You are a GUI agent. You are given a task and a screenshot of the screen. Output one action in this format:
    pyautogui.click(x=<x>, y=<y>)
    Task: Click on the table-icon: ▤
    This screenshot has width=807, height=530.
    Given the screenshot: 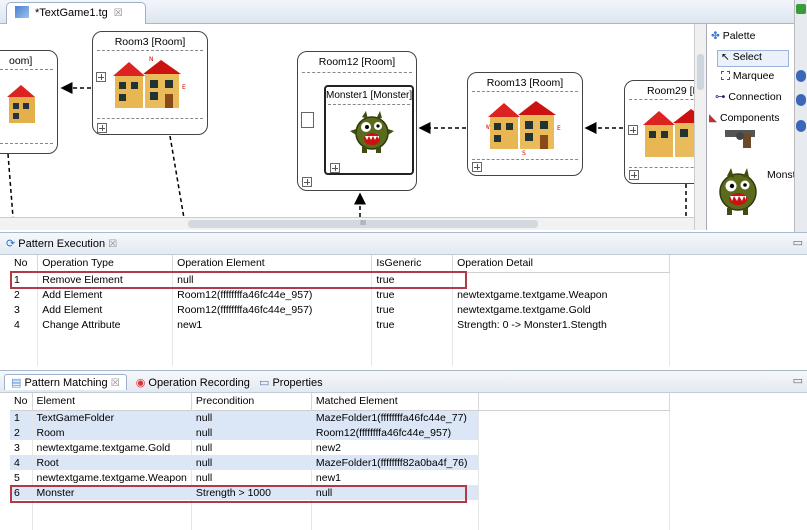 What is the action you would take?
    pyautogui.click(x=16, y=383)
    